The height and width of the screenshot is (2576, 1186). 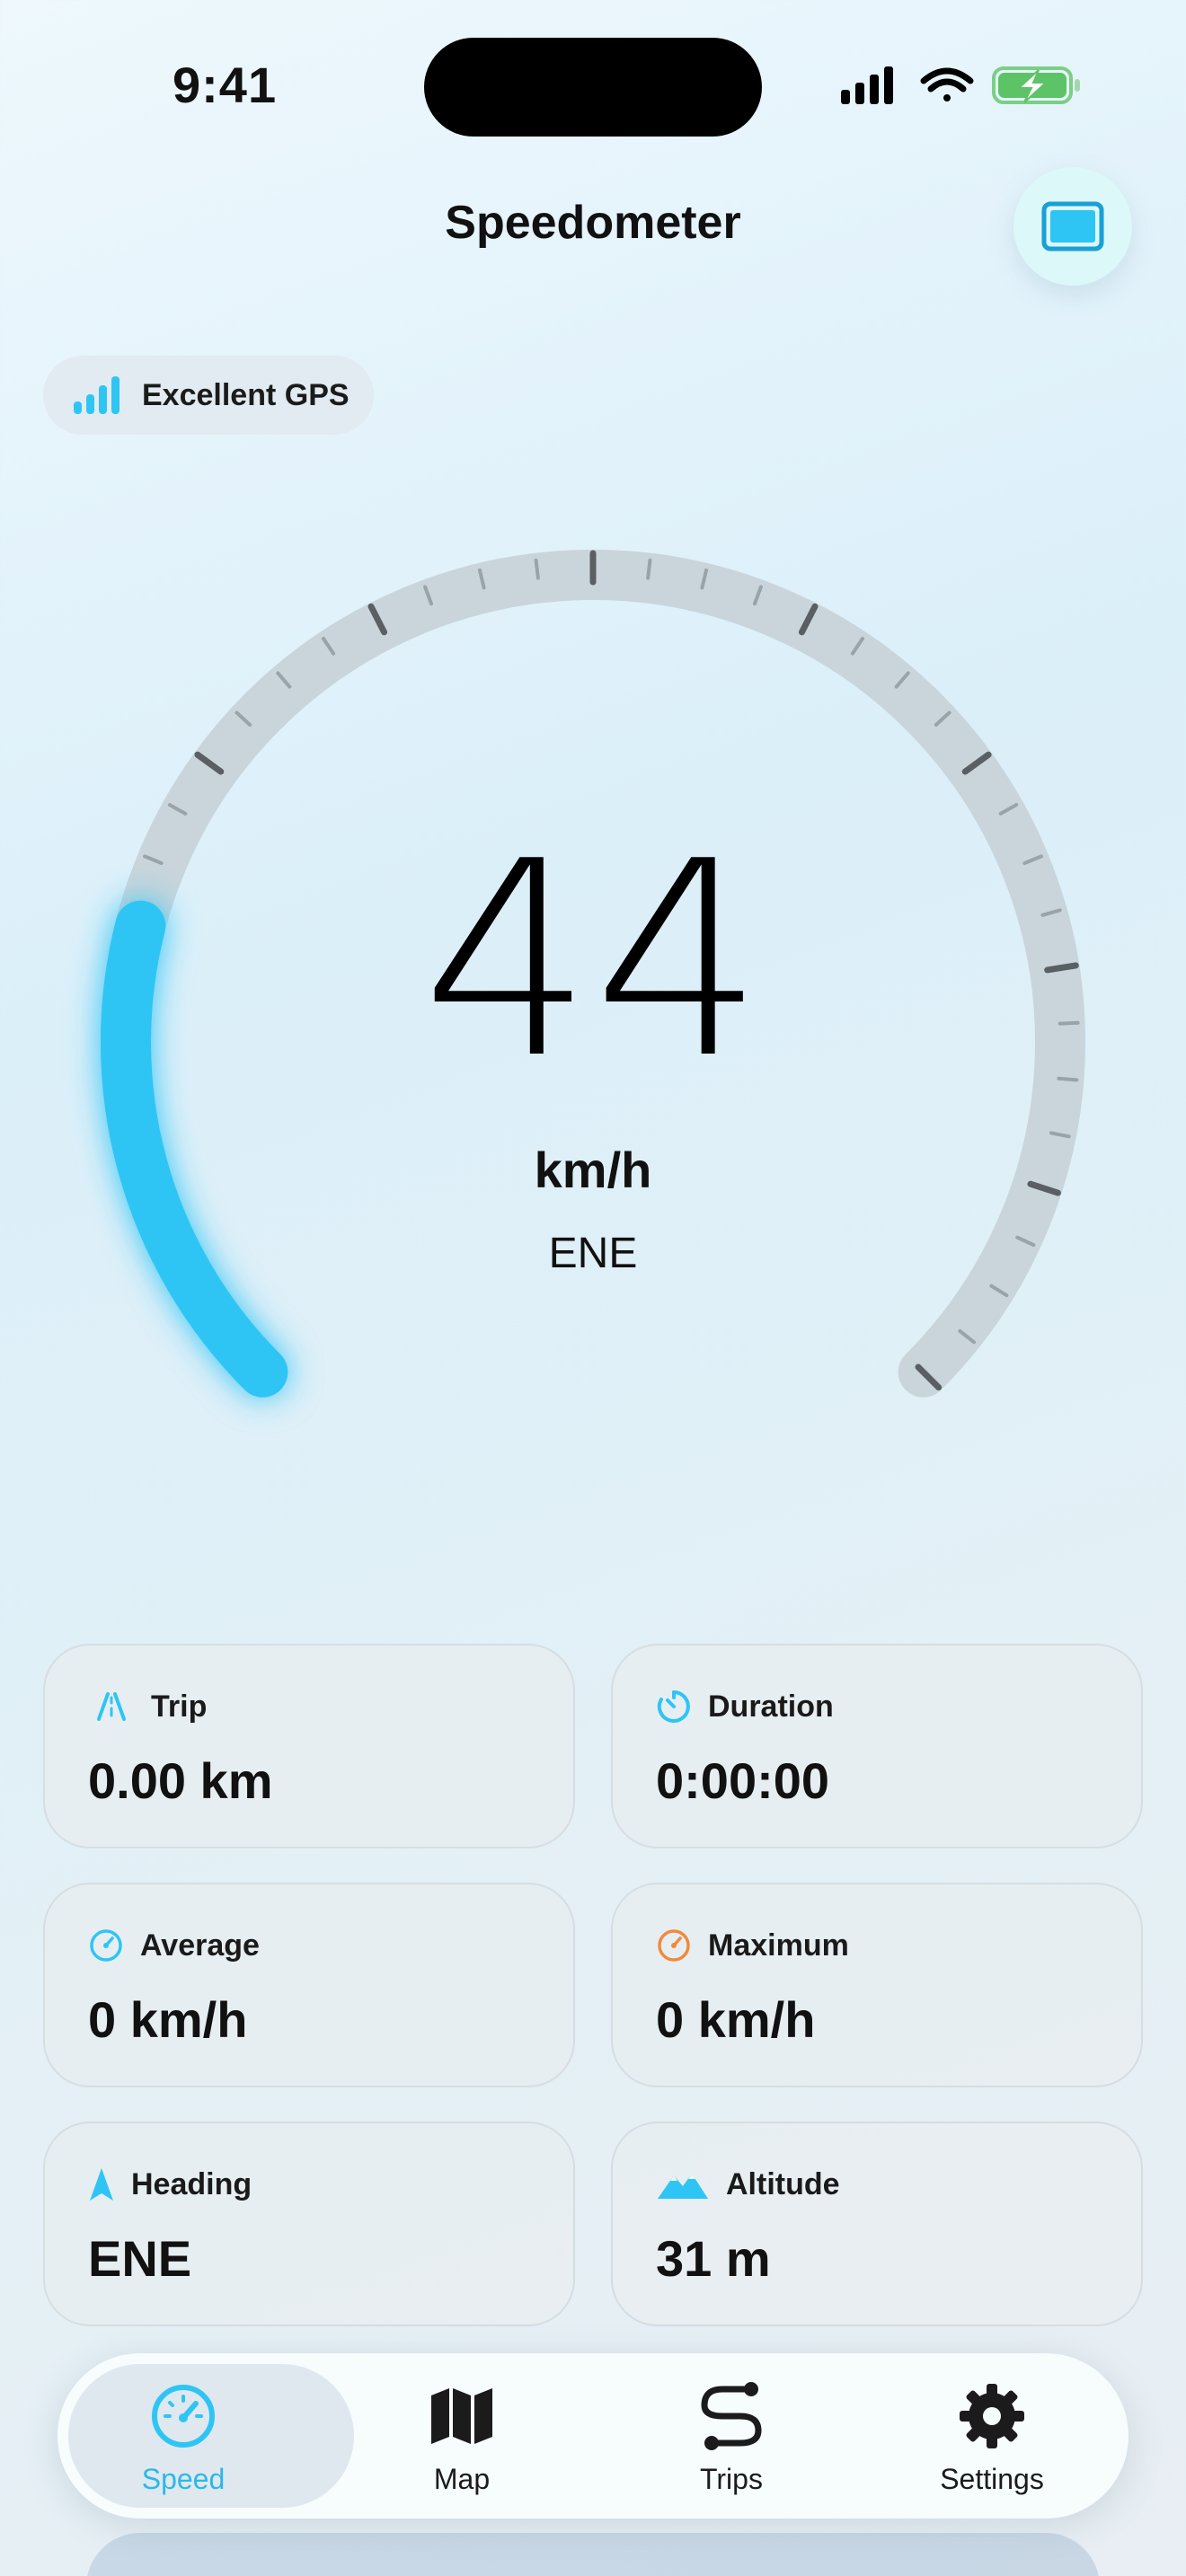 What do you see at coordinates (992, 2479) in the screenshot?
I see `tab-settings-label: Settings` at bounding box center [992, 2479].